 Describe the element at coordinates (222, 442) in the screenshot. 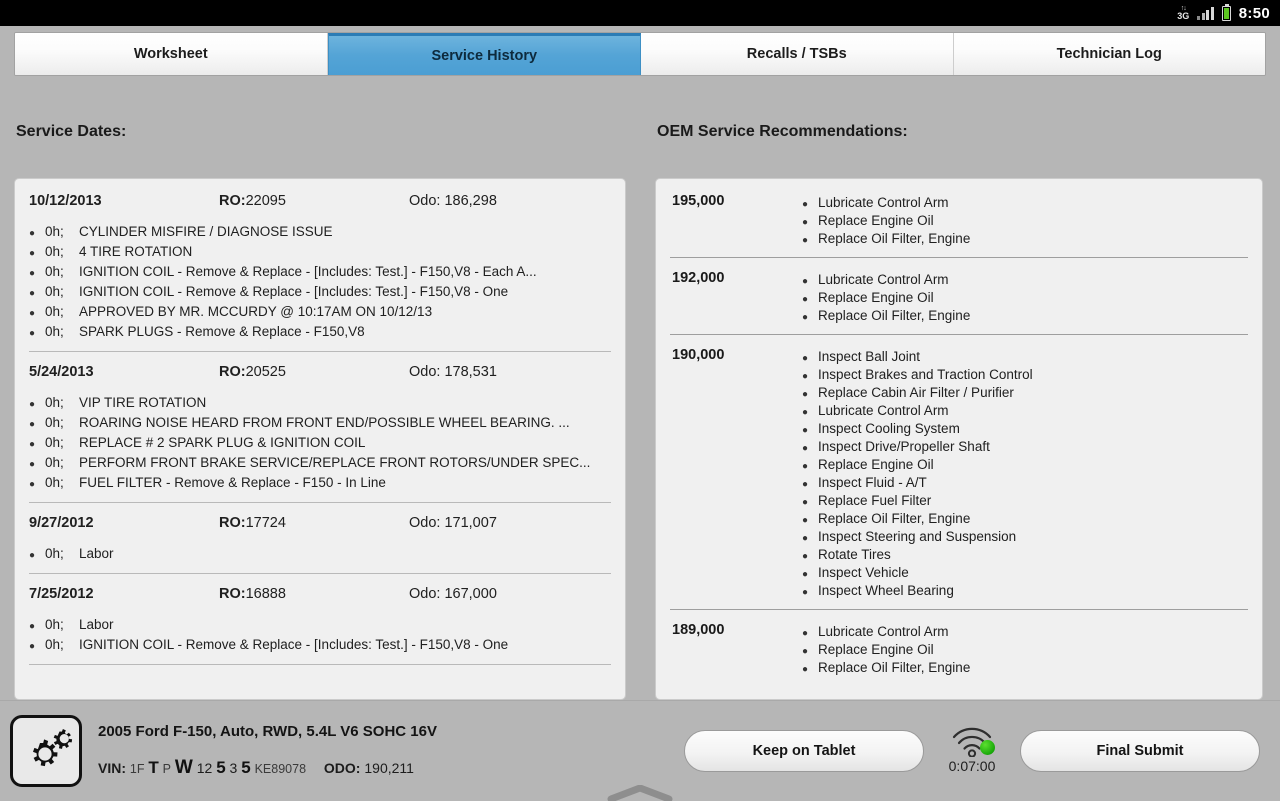

I see `service-line-description: REPLACE # 2 SPARK PLUG & IGNITION COIL` at that location.